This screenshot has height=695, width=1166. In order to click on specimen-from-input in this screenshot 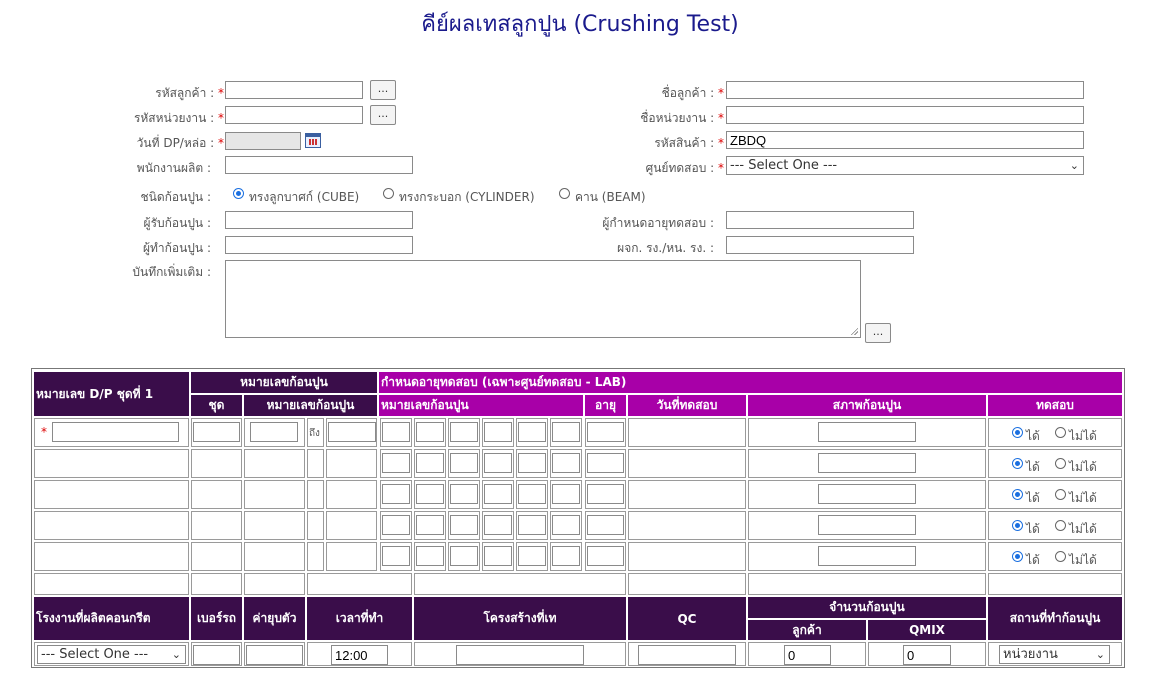, I will do `click(274, 432)`.